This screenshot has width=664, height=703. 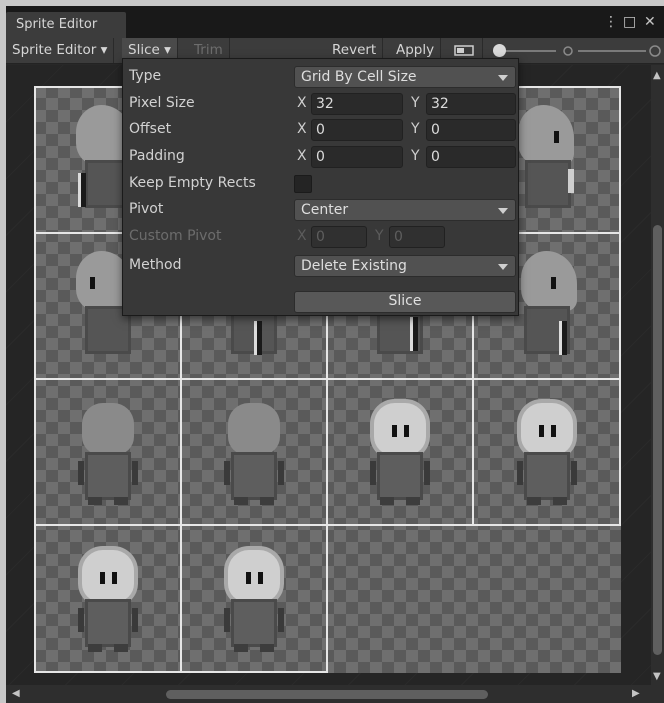 What do you see at coordinates (335, 22) in the screenshot?
I see `tab-bar: Sprite Editor ⋮ □ ✕` at bounding box center [335, 22].